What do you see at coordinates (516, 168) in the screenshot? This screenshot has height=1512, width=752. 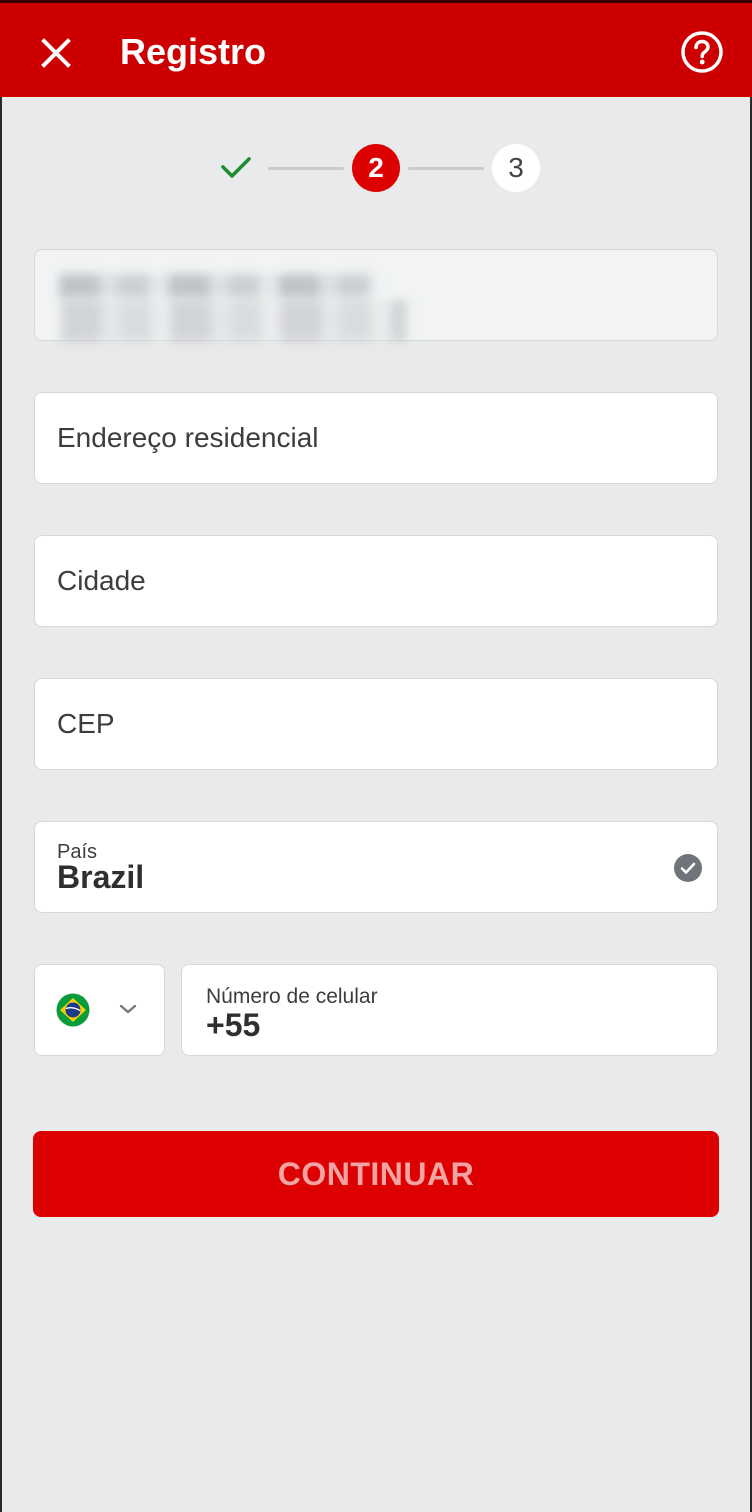 I see `step-3-pending: 3` at bounding box center [516, 168].